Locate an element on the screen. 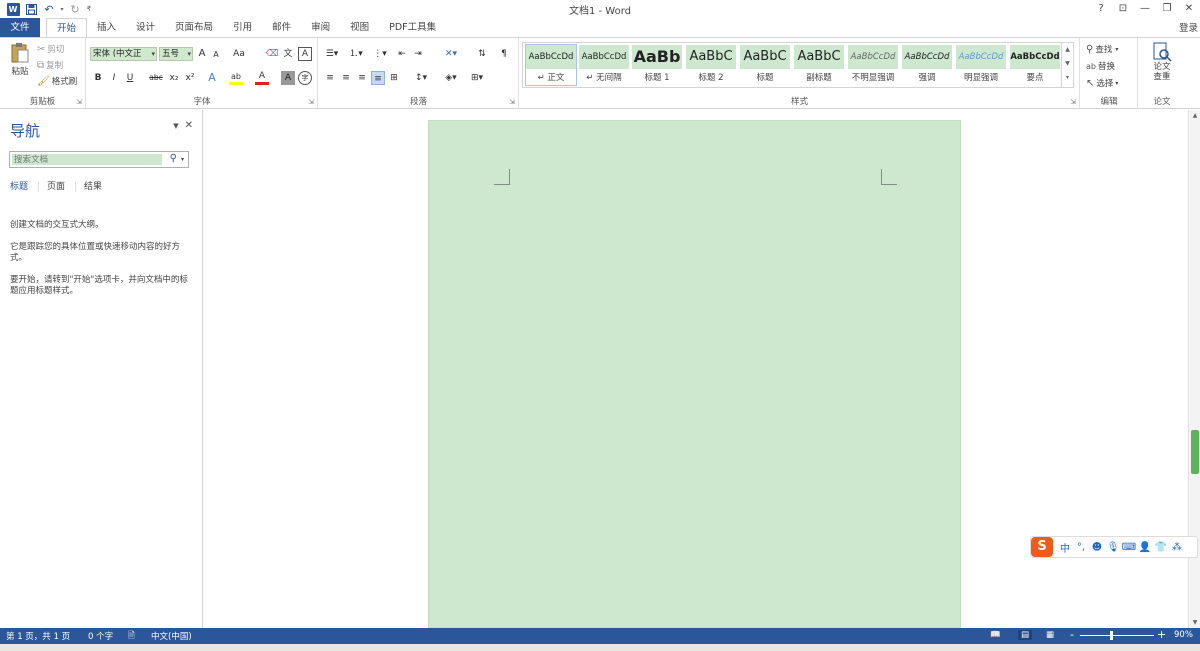  style-intense-emphasis: AaBbCcDd 明显强调 is located at coordinates (981, 65).